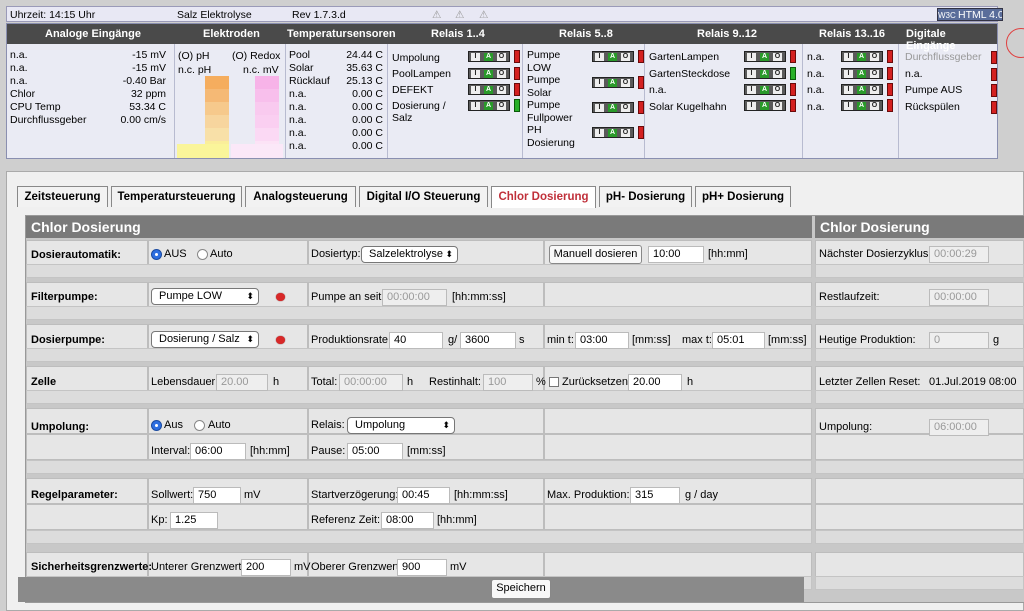  Describe the element at coordinates (645, 196) in the screenshot. I see `tab-ph-minus: pH- Dosierung` at that location.